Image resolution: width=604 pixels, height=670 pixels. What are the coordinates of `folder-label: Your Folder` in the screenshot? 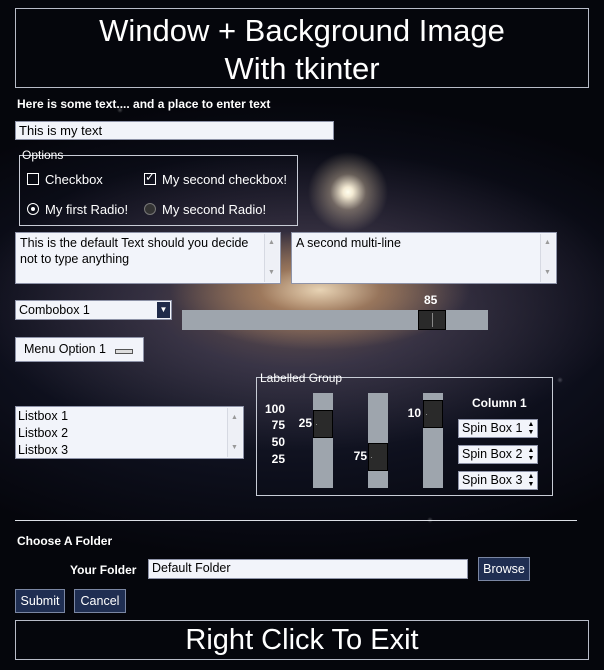 It's located at (103, 570).